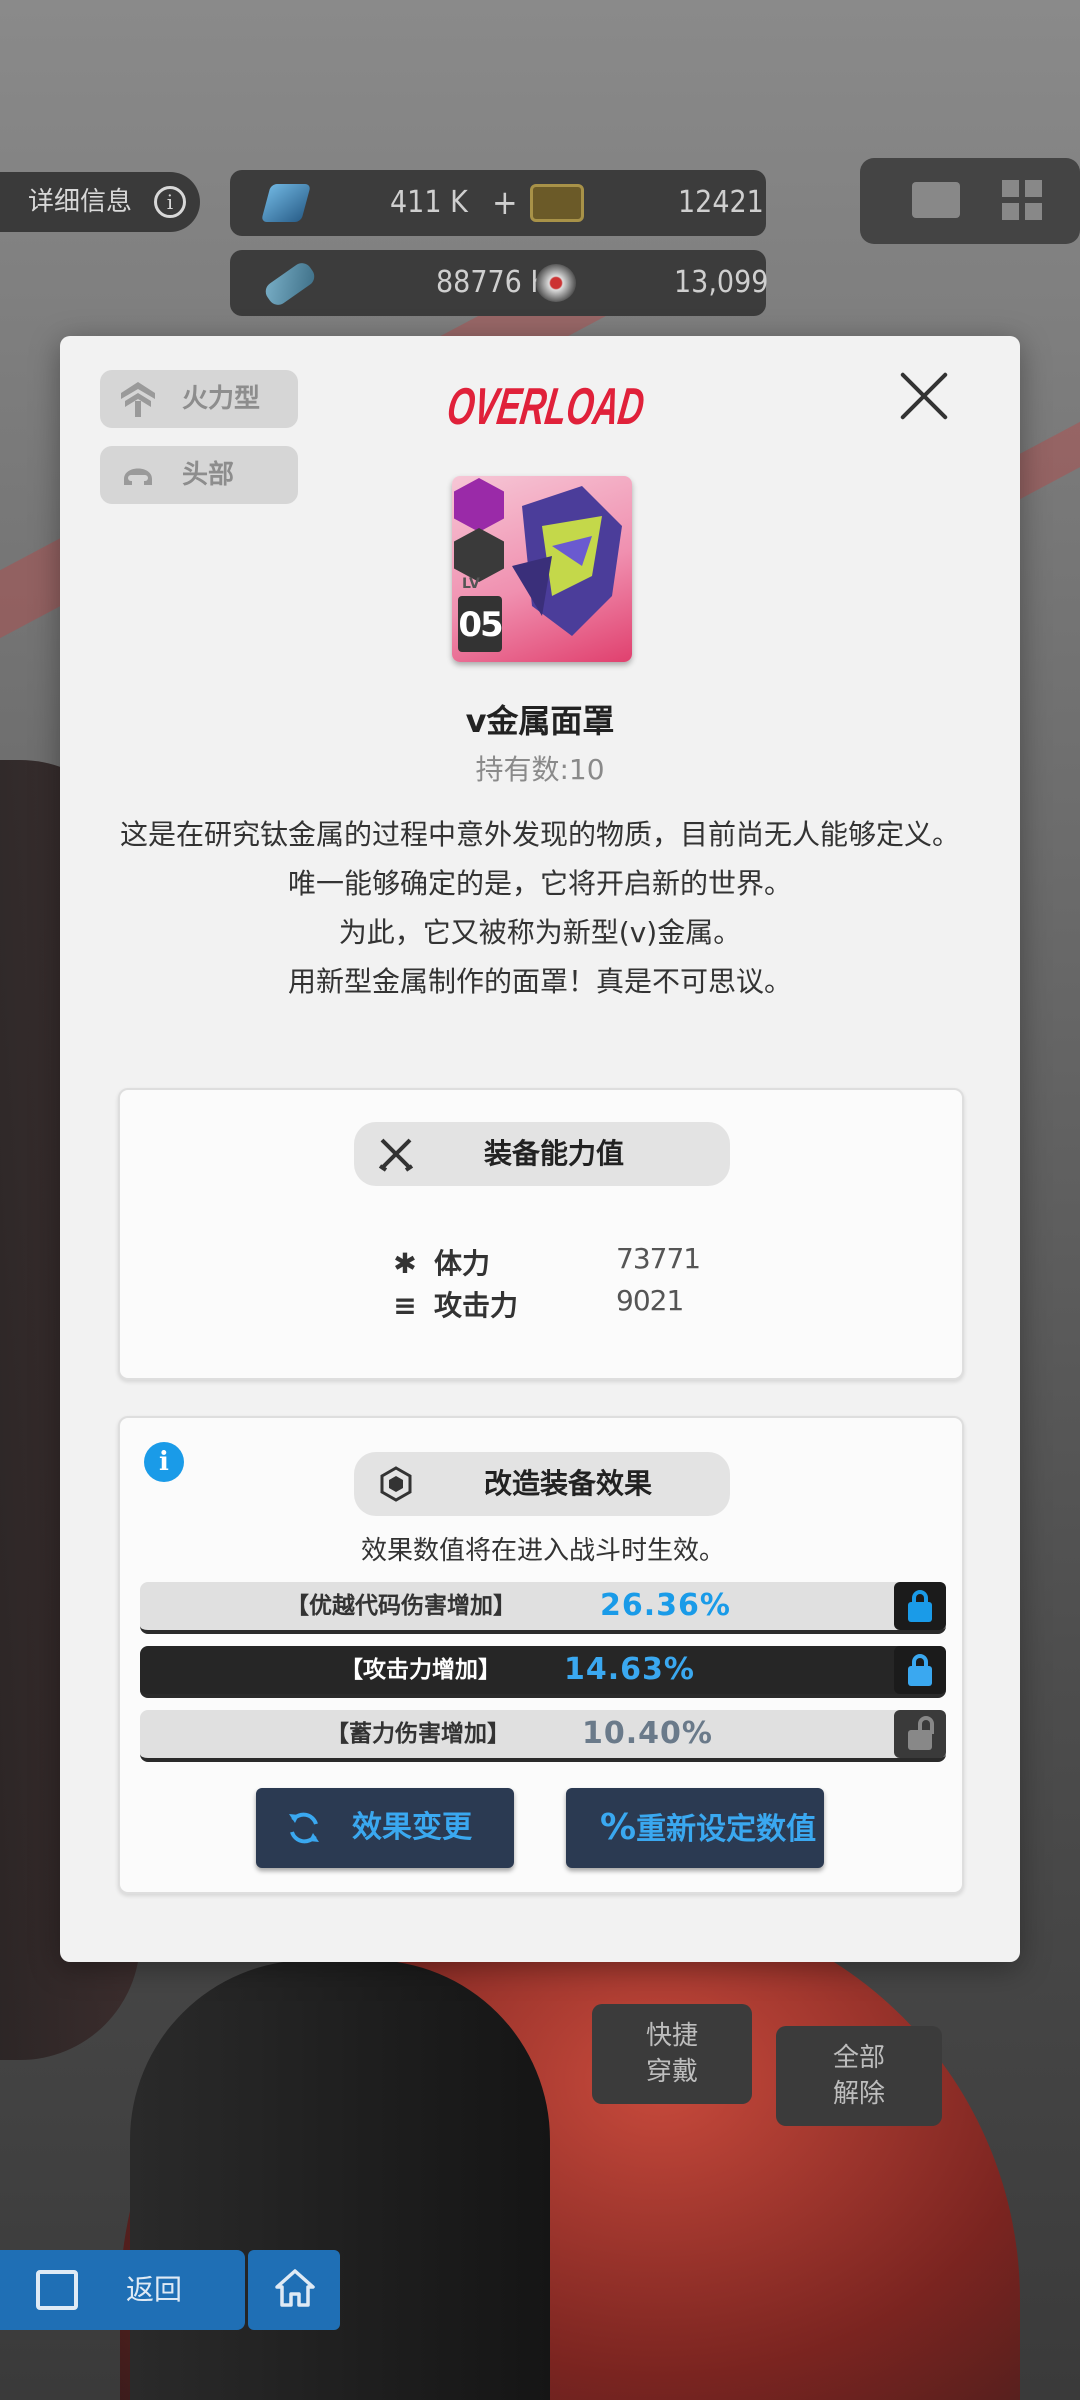 Image resolution: width=1080 pixels, height=2400 pixels. I want to click on change-effect-label: 效果变更, so click(412, 1827).